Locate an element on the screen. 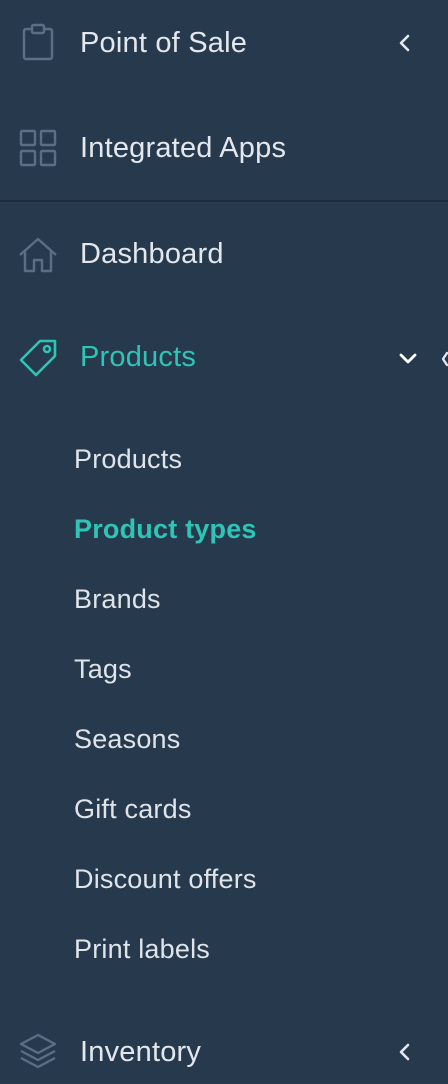 The height and width of the screenshot is (1084, 448). sidebar-item-point-of-sale: Point of Sale is located at coordinates (224, 43).